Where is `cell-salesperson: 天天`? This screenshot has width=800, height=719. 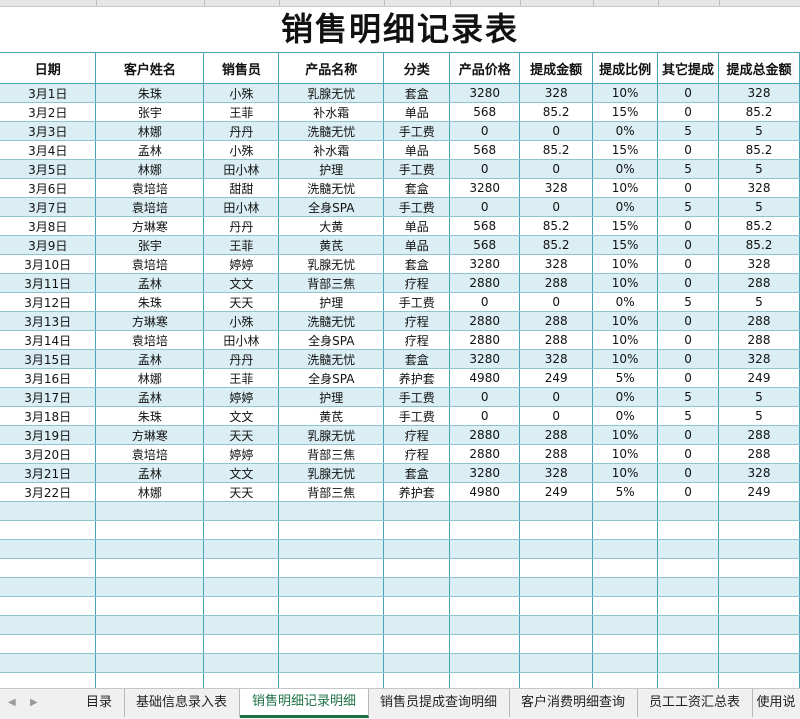 cell-salesperson: 天天 is located at coordinates (241, 492).